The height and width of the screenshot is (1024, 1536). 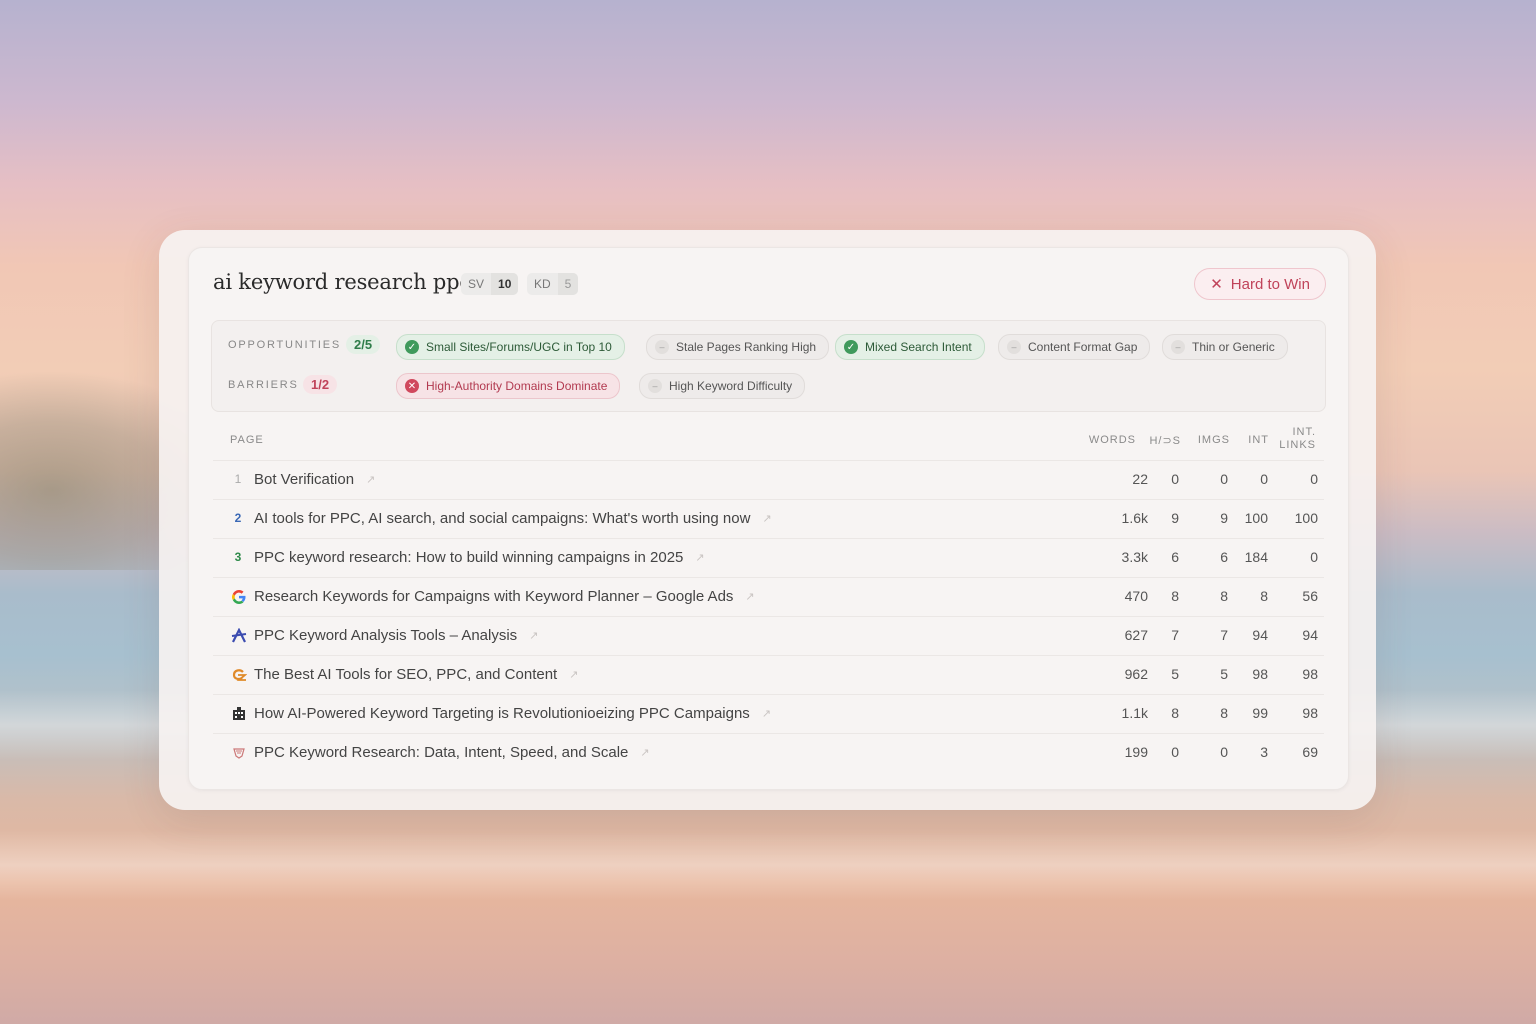 I want to click on page-title-link: PPC Keyword Analysis Tools – Analysis ↗, so click(x=396, y=635).